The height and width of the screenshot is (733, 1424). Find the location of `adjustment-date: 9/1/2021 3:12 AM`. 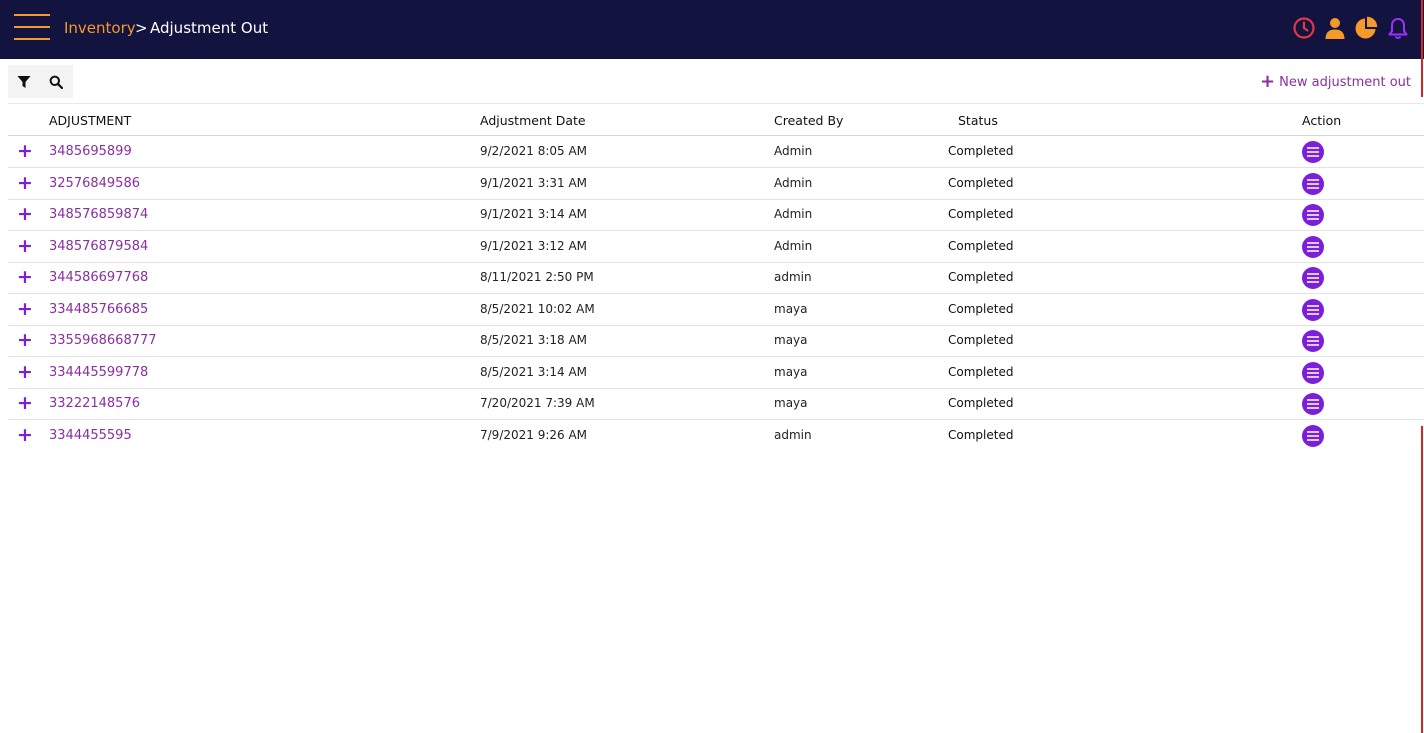

adjustment-date: 9/1/2021 3:12 AM is located at coordinates (534, 245).